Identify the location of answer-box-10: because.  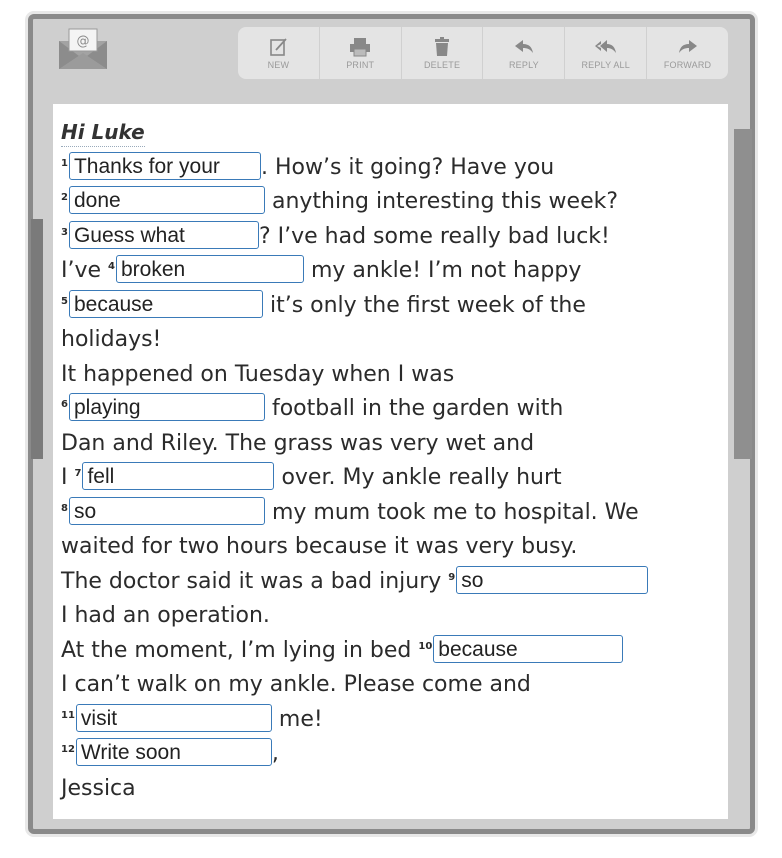
(528, 648).